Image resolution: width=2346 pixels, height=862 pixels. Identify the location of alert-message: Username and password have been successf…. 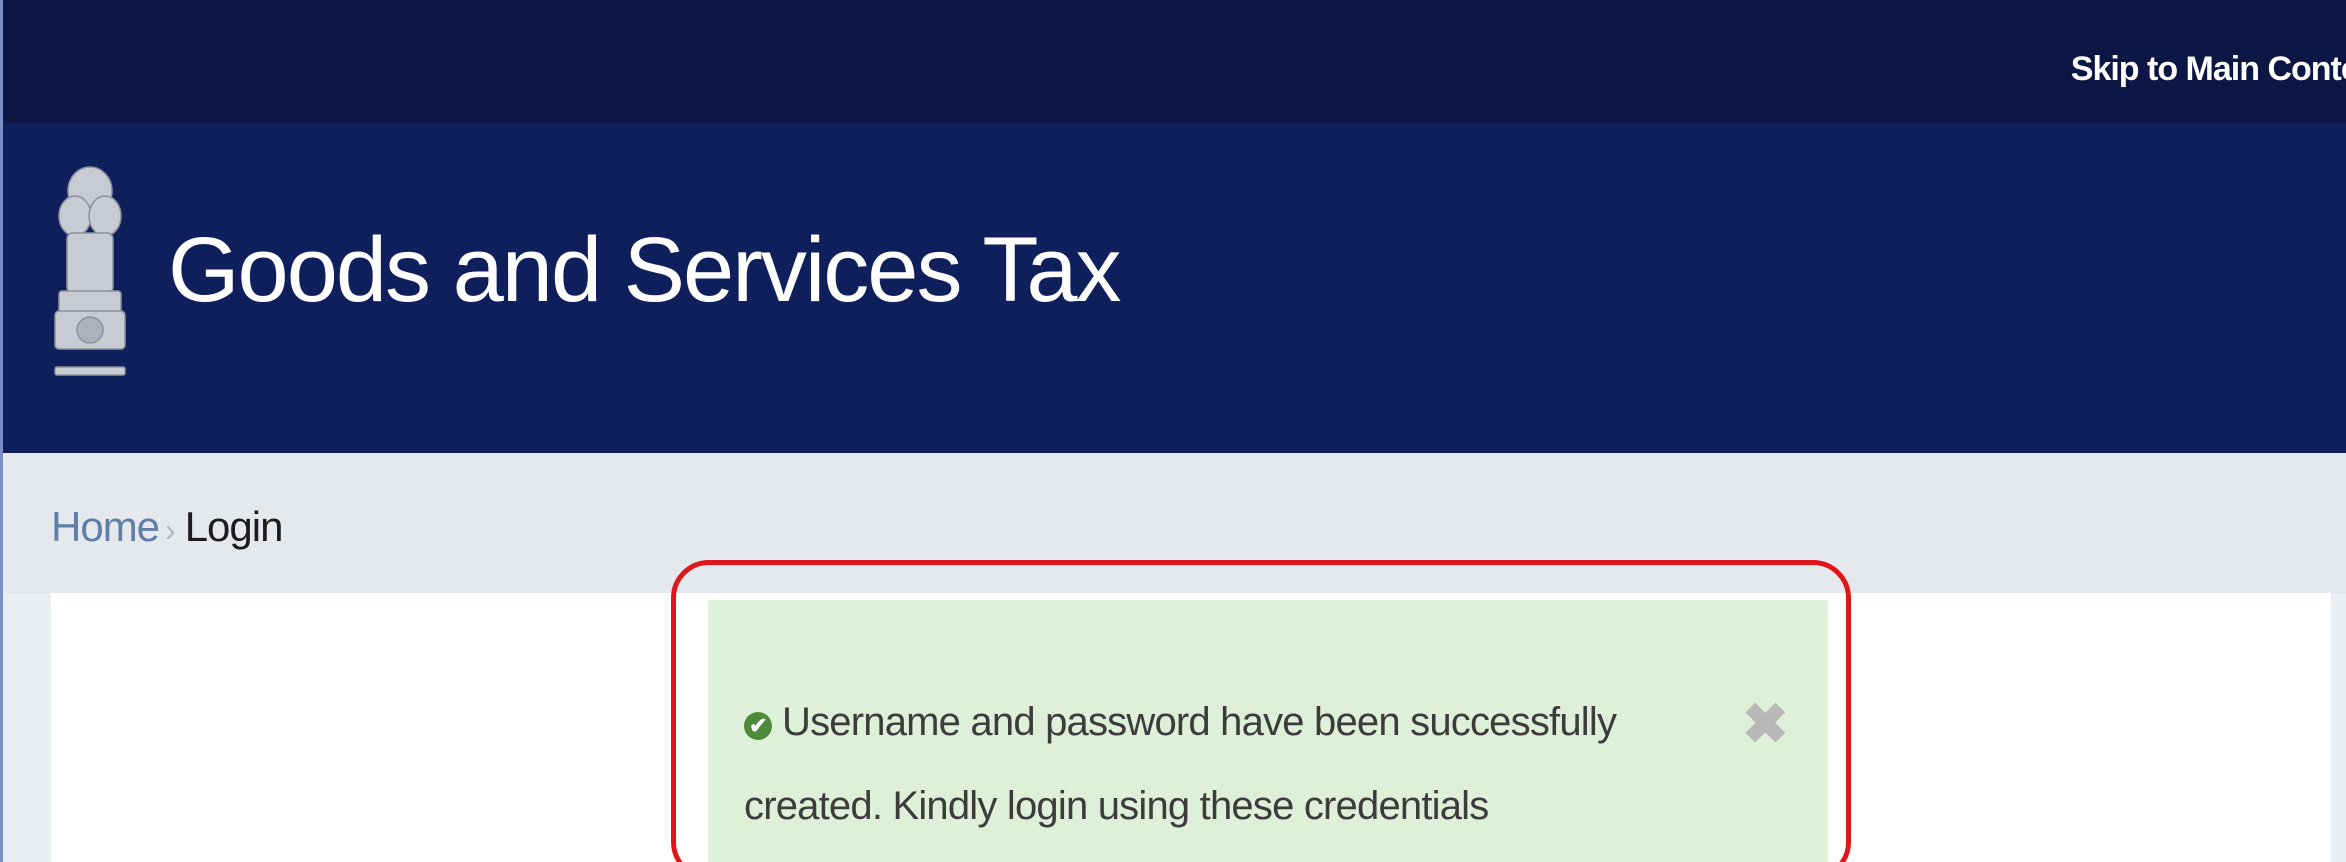
(1180, 764).